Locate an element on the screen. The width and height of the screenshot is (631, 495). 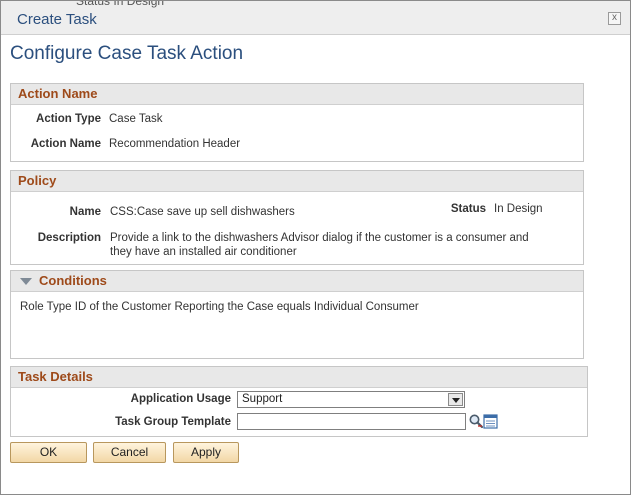
policy-description-line-2: they have an installed air conditioner is located at coordinates (203, 252).